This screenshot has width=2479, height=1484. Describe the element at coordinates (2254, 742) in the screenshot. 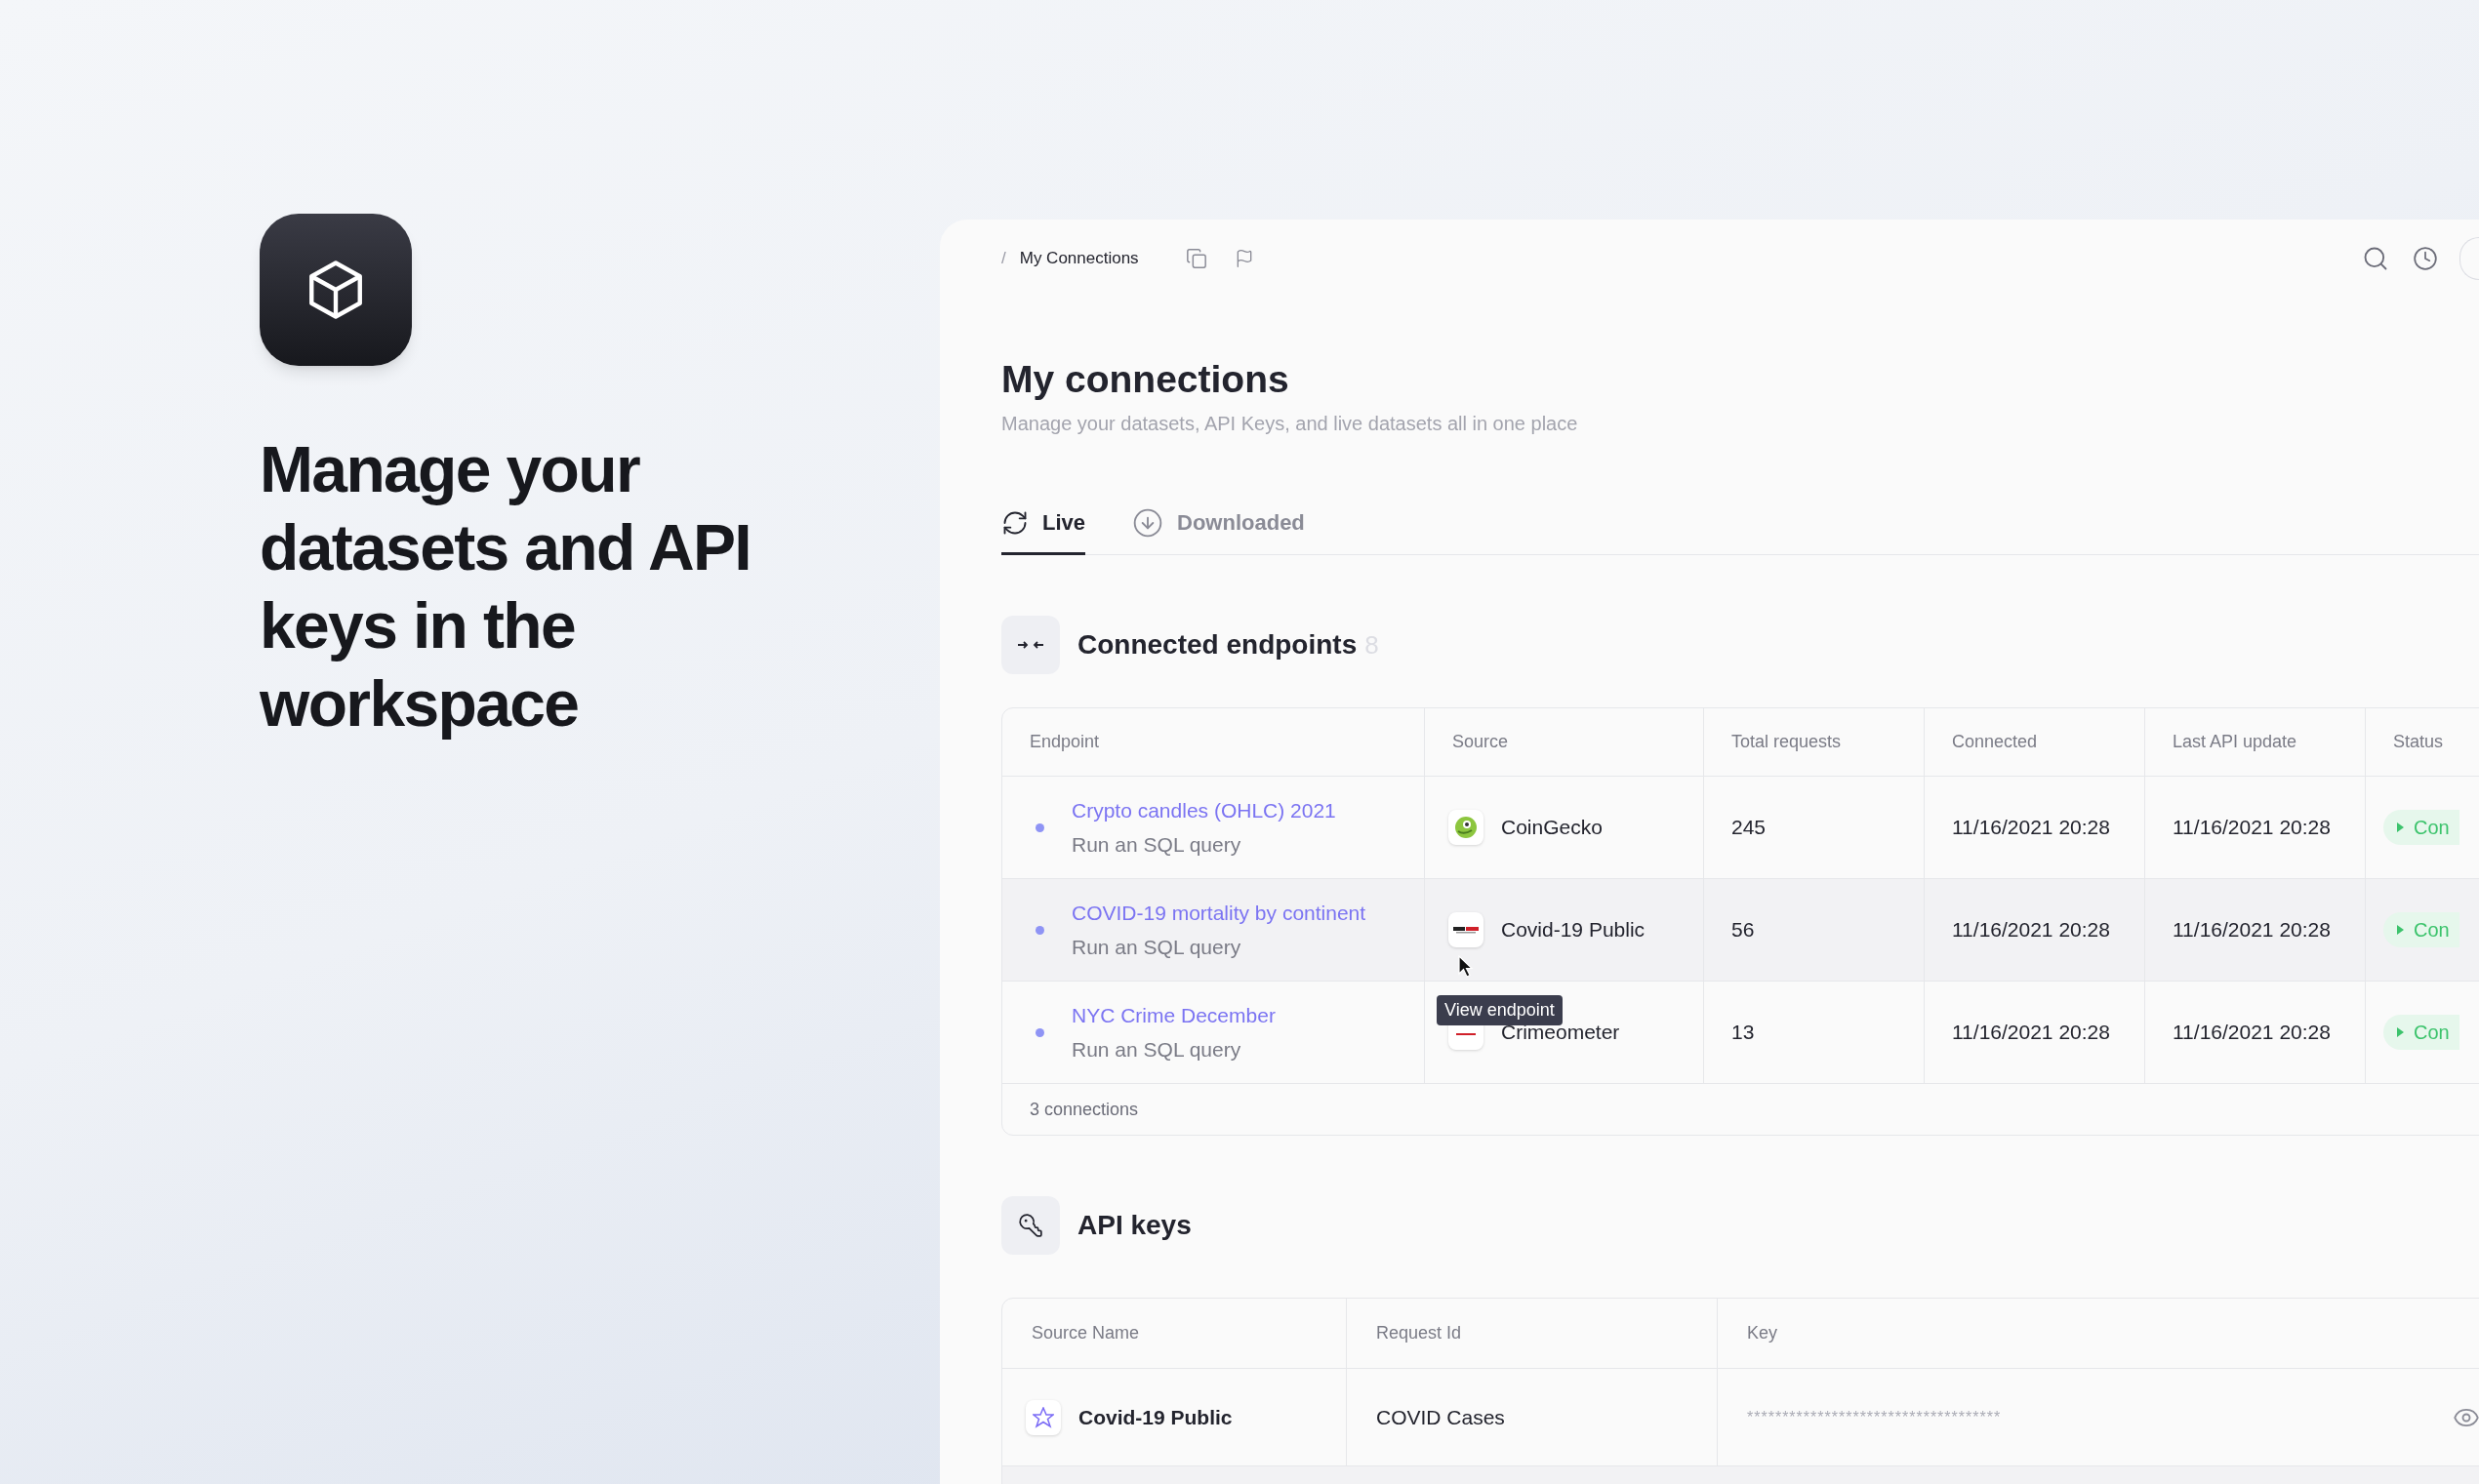

I see `column-header: Last API update` at that location.